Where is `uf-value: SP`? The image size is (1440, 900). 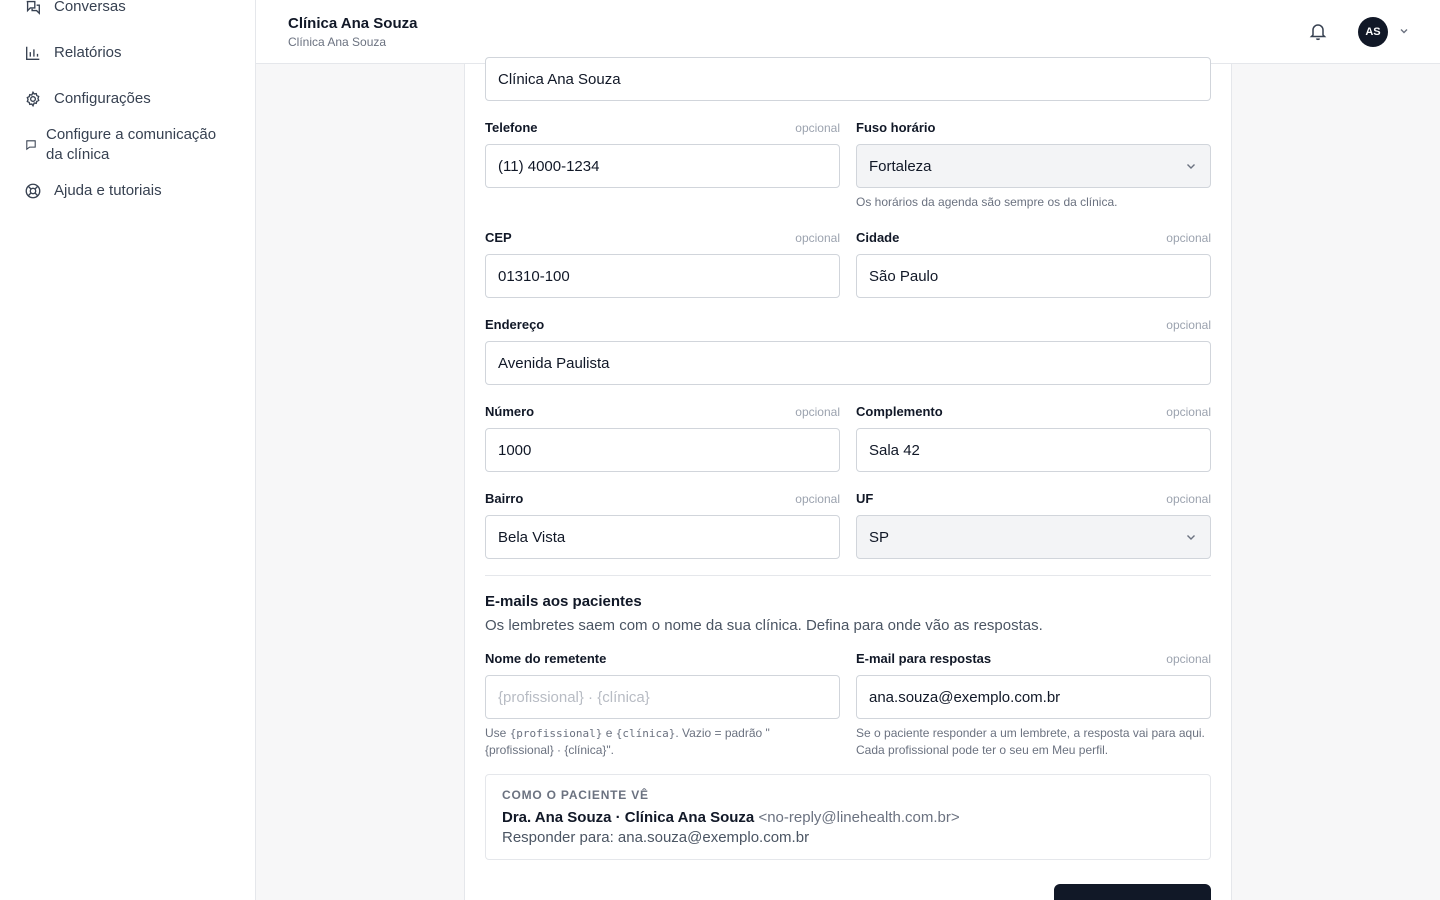 uf-value: SP is located at coordinates (879, 537).